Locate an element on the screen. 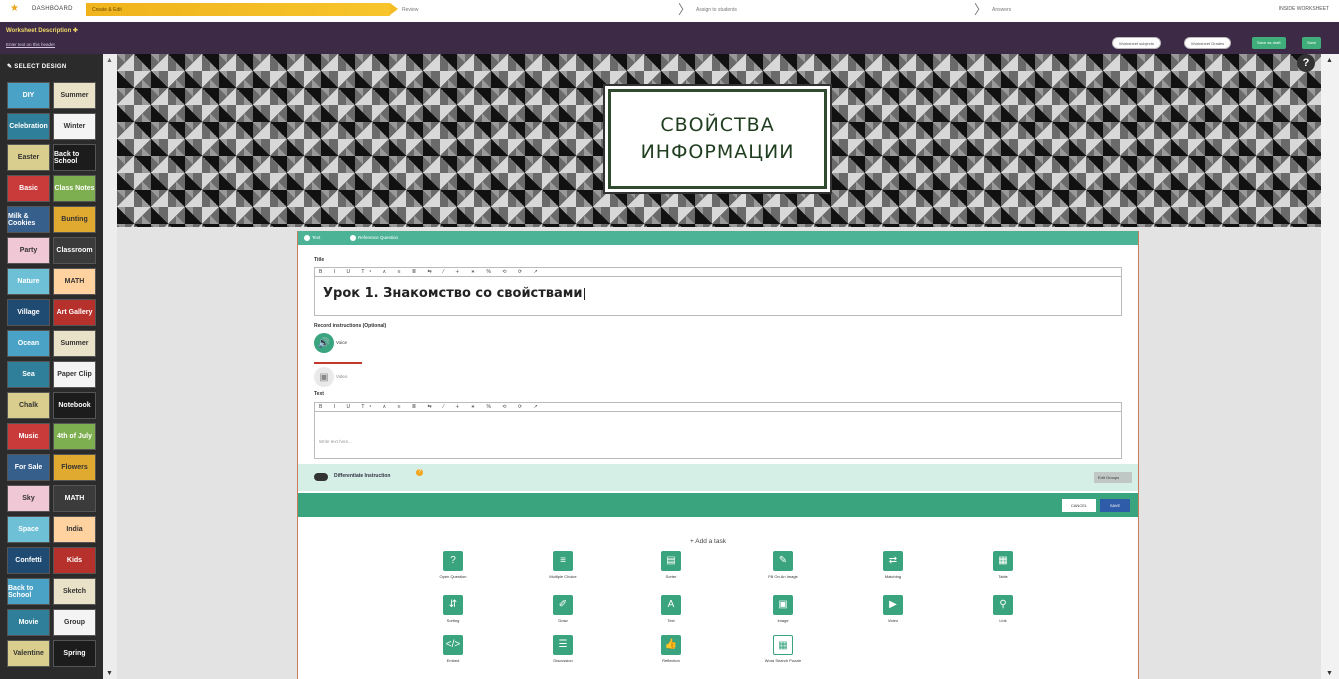 This screenshot has height=679, width=1339. task-type-icon: </> is located at coordinates (453, 645).